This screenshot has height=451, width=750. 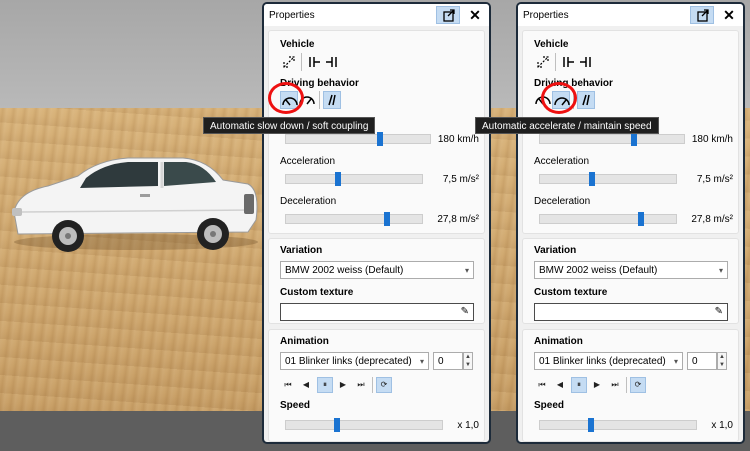 What do you see at coordinates (292, 15) in the screenshot?
I see `panel-title: Properties` at bounding box center [292, 15].